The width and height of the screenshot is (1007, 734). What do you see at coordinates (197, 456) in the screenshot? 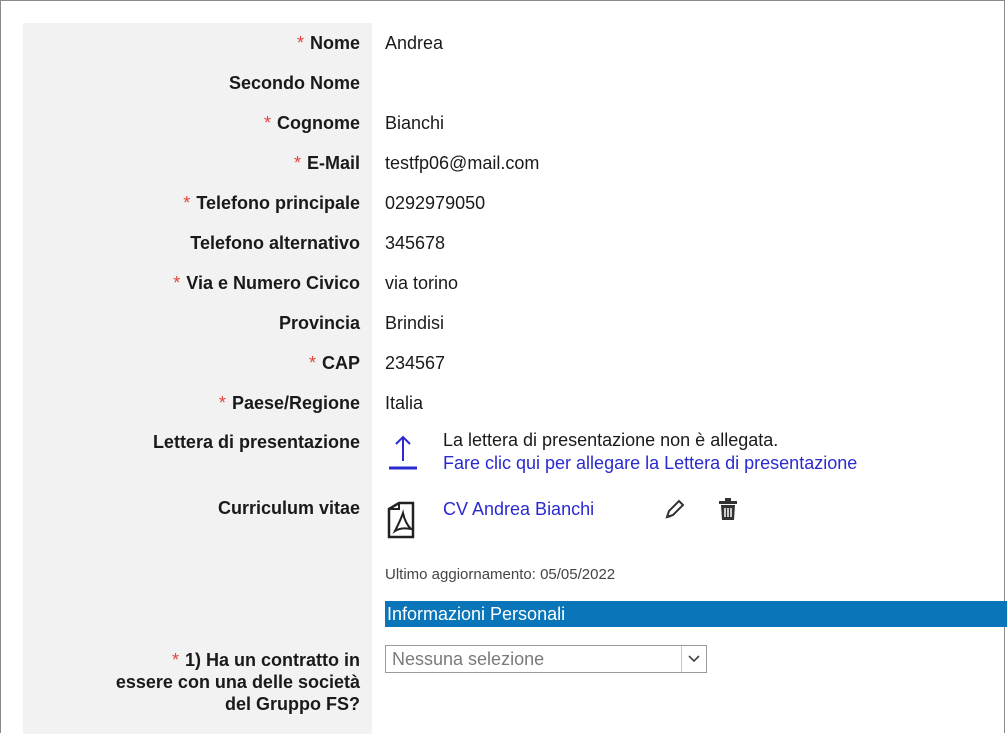
I see `field-label: Lettera di presentazione` at bounding box center [197, 456].